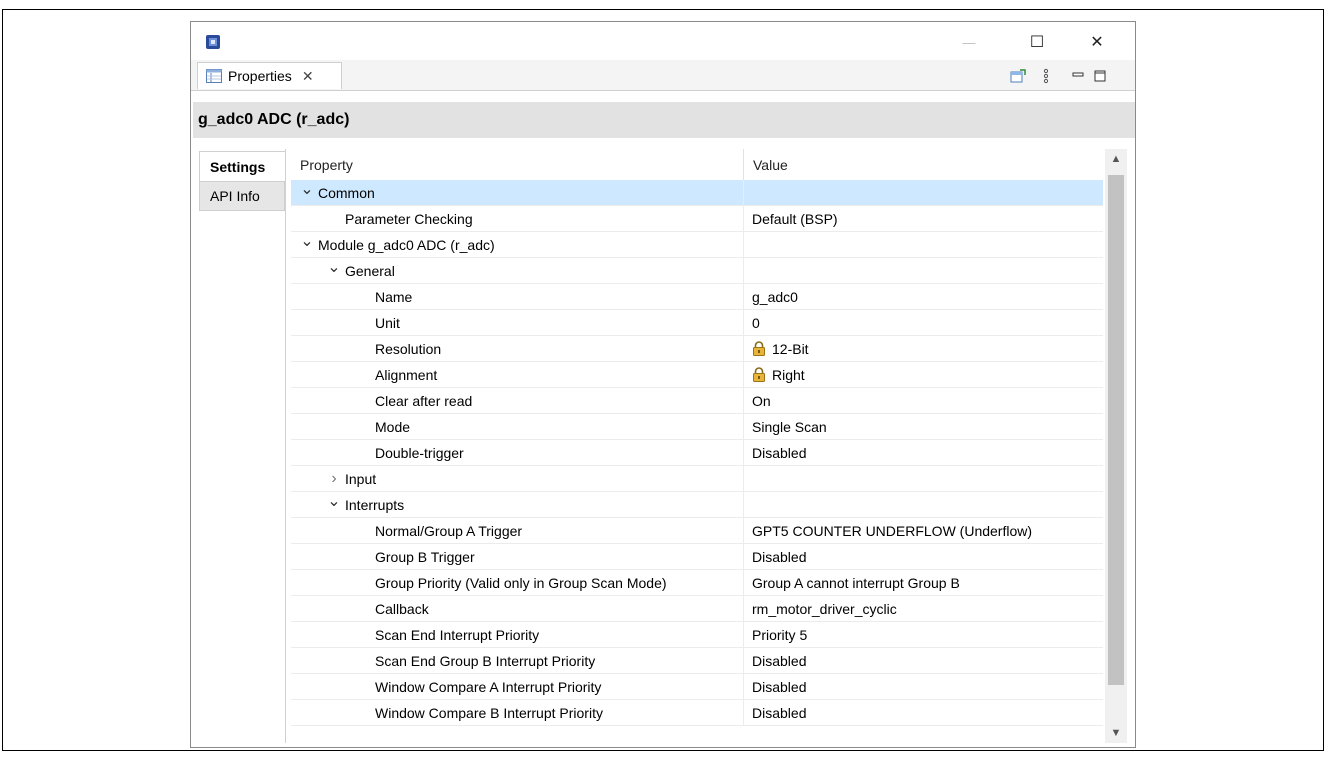 The width and height of the screenshot is (1330, 758). What do you see at coordinates (1046, 76) in the screenshot?
I see `view-menu-icon` at bounding box center [1046, 76].